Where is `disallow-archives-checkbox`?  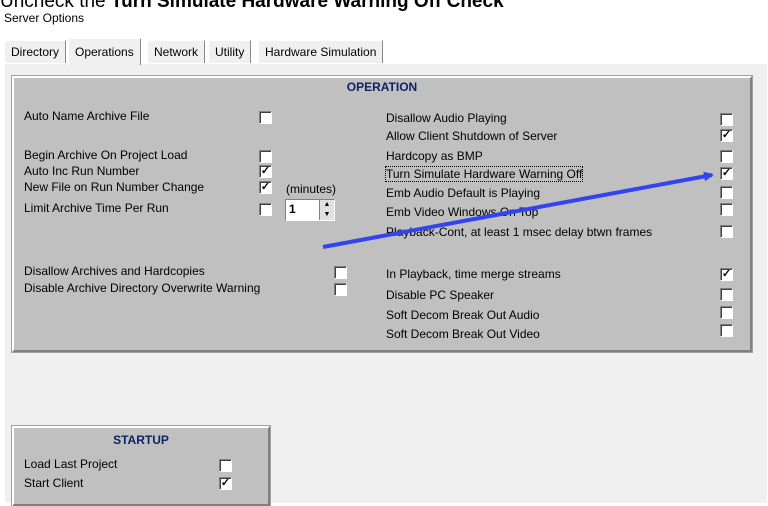
disallow-archives-checkbox is located at coordinates (340, 272).